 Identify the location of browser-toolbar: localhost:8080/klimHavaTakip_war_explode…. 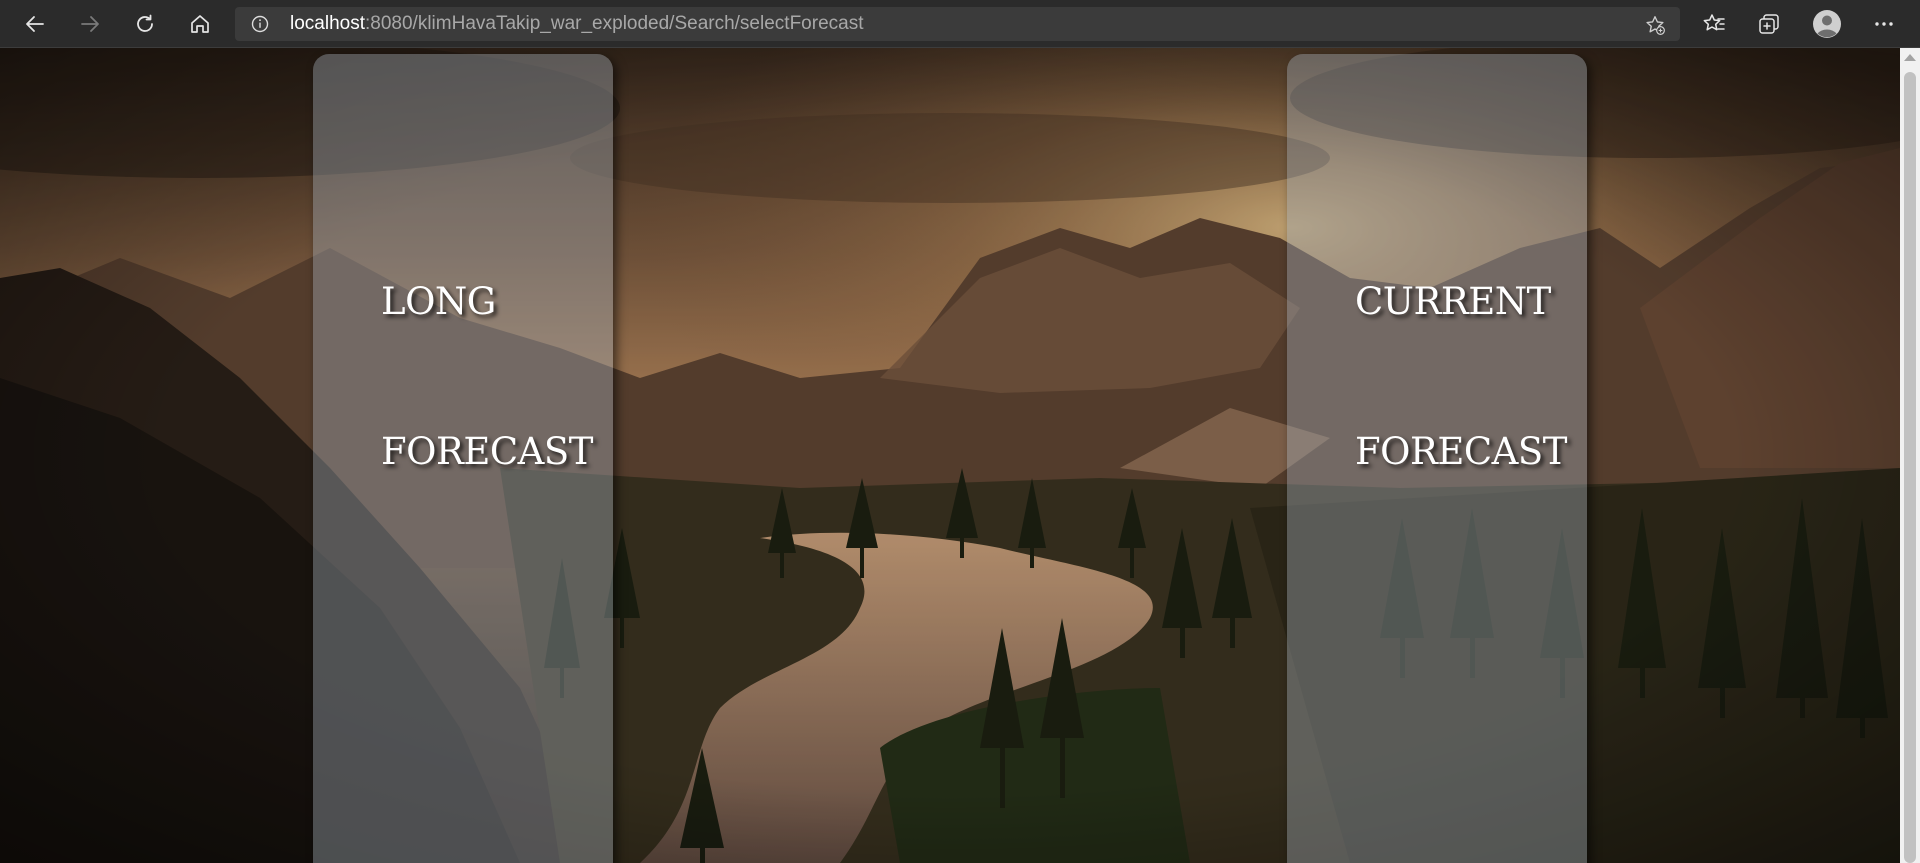
(960, 24).